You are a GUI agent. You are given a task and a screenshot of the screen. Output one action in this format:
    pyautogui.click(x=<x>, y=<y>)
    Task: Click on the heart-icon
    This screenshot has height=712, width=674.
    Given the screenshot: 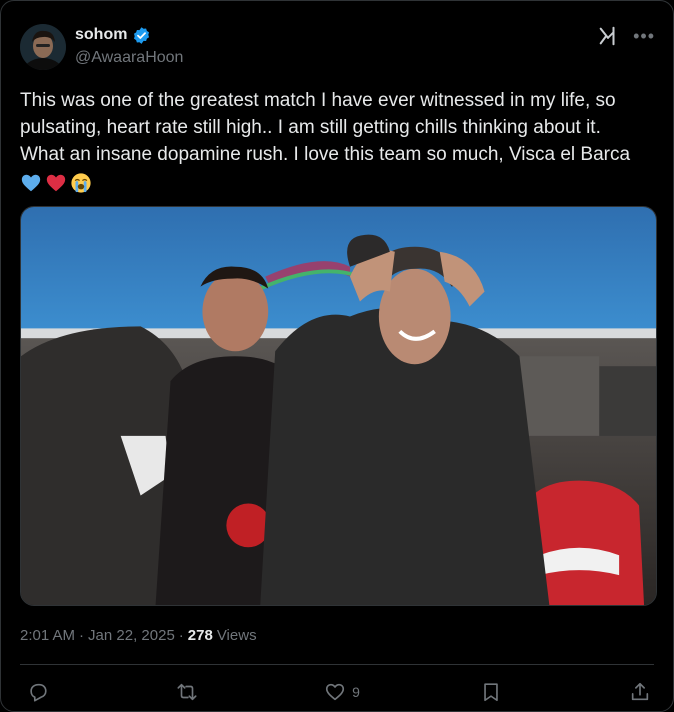 What is the action you would take?
    pyautogui.click(x=335, y=692)
    